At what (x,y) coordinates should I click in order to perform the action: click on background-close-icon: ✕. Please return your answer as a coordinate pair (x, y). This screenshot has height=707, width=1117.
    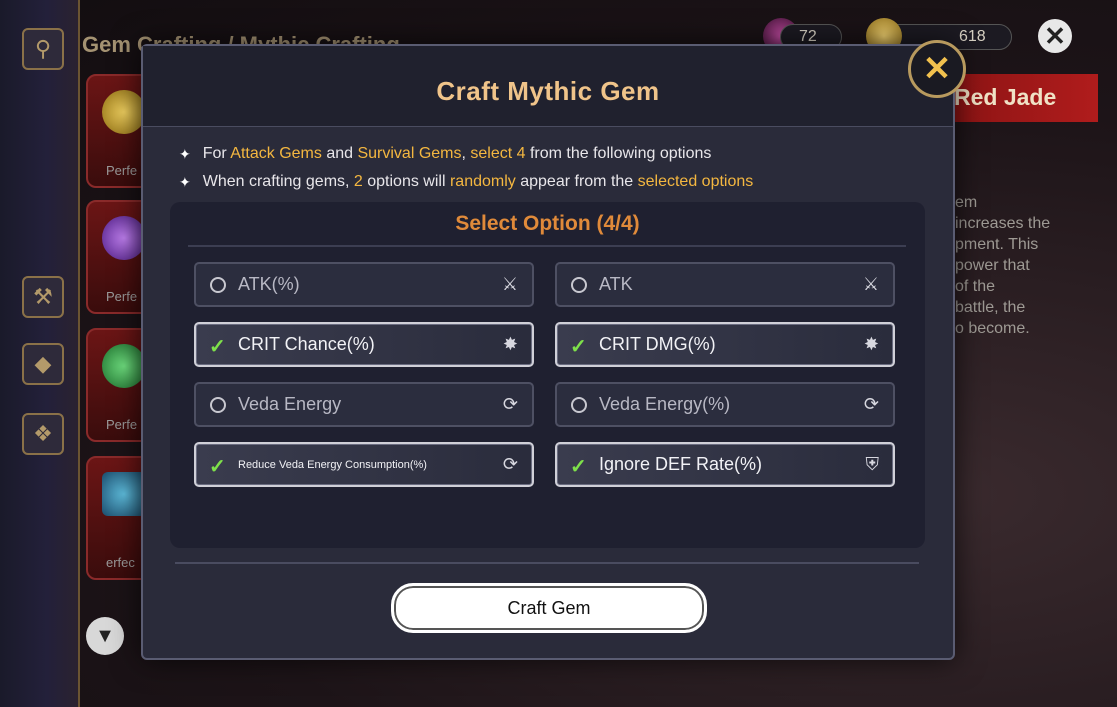
    Looking at the image, I should click on (1055, 36).